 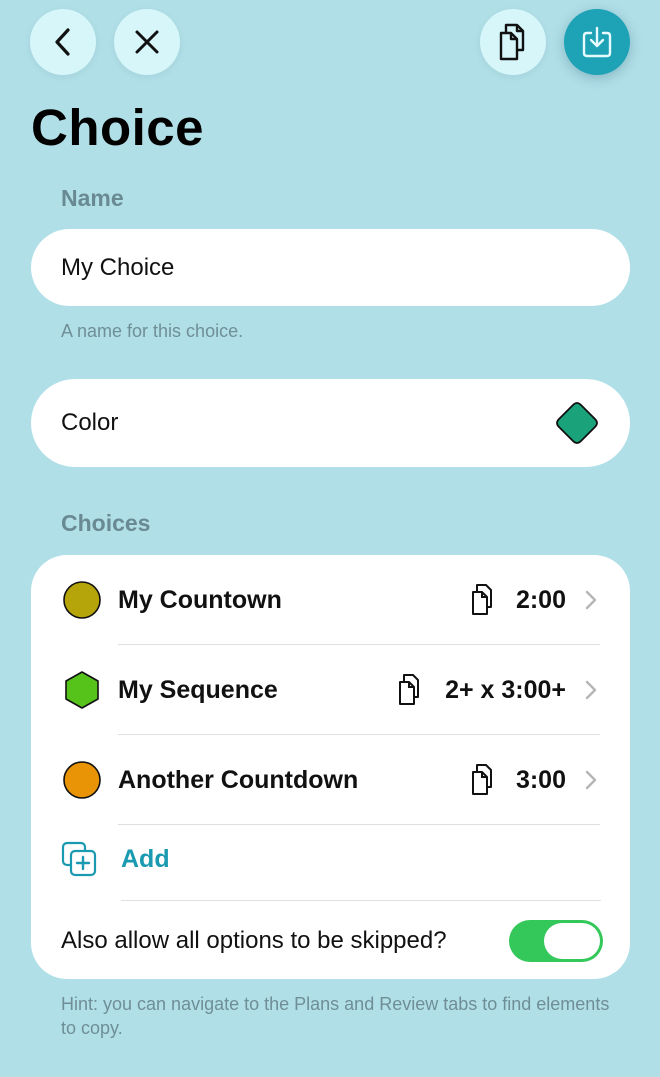 I want to click on chevron-left-icon, so click(x=62, y=42).